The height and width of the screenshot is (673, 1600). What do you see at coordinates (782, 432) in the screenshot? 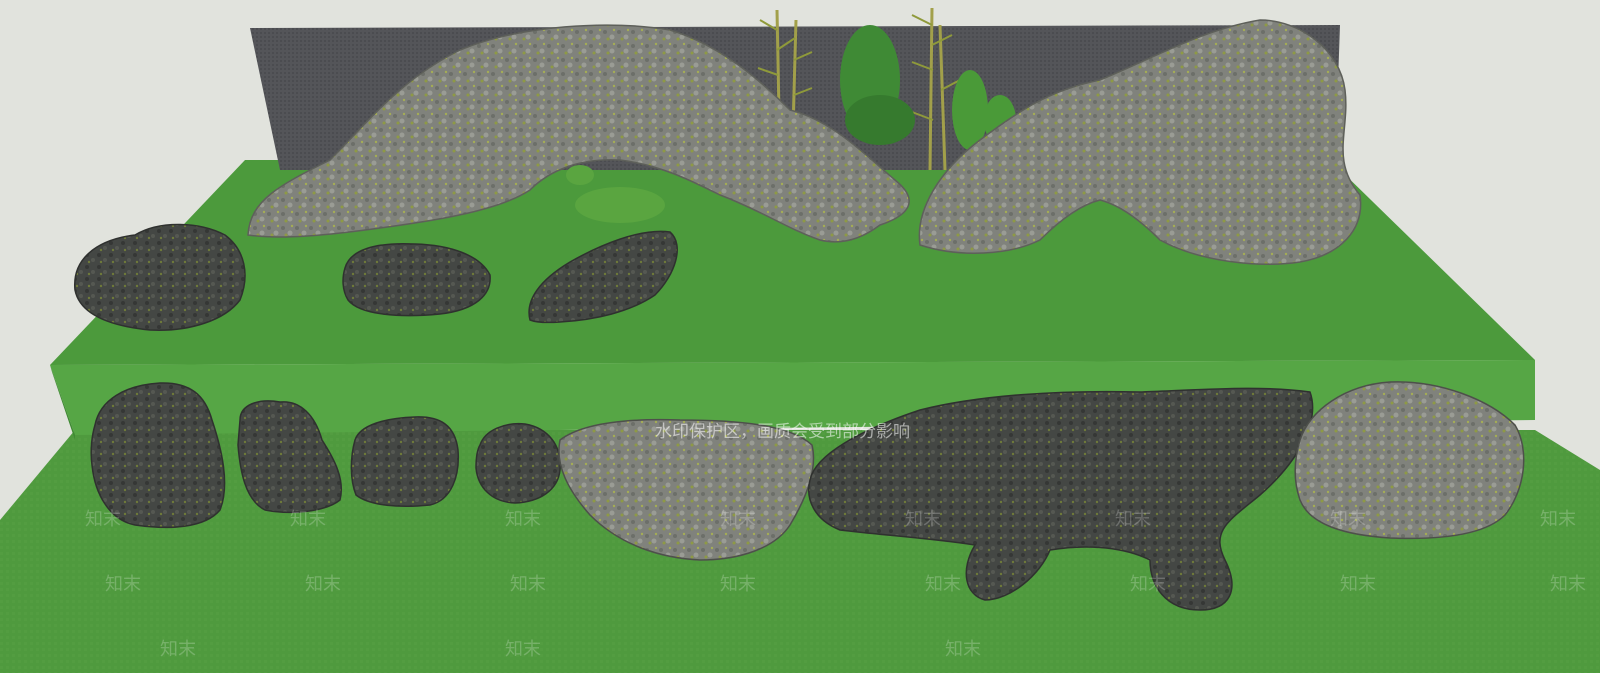
I see `watermark-notice: 水印保护区，画质会受到部分影响` at bounding box center [782, 432].